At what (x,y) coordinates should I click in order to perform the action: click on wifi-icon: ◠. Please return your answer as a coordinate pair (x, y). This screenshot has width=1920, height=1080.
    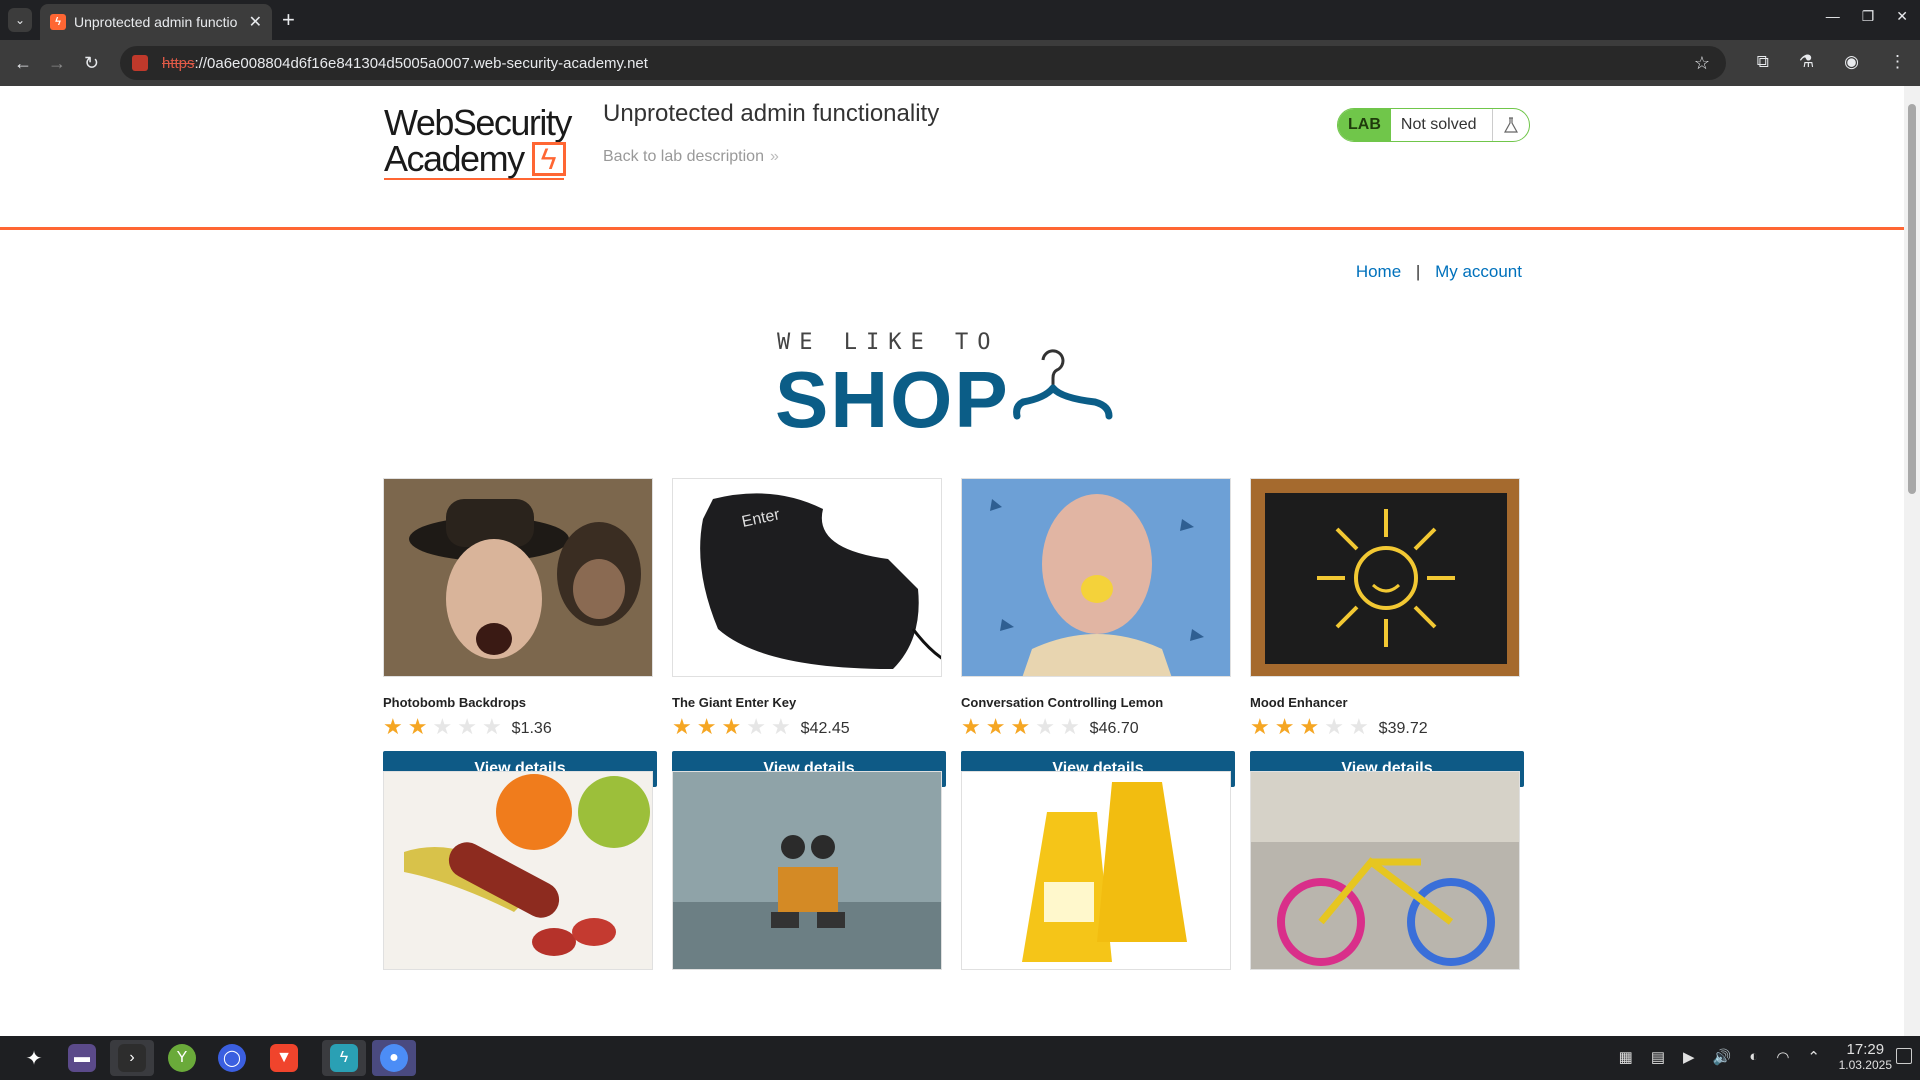
    Looking at the image, I should click on (1782, 1057).